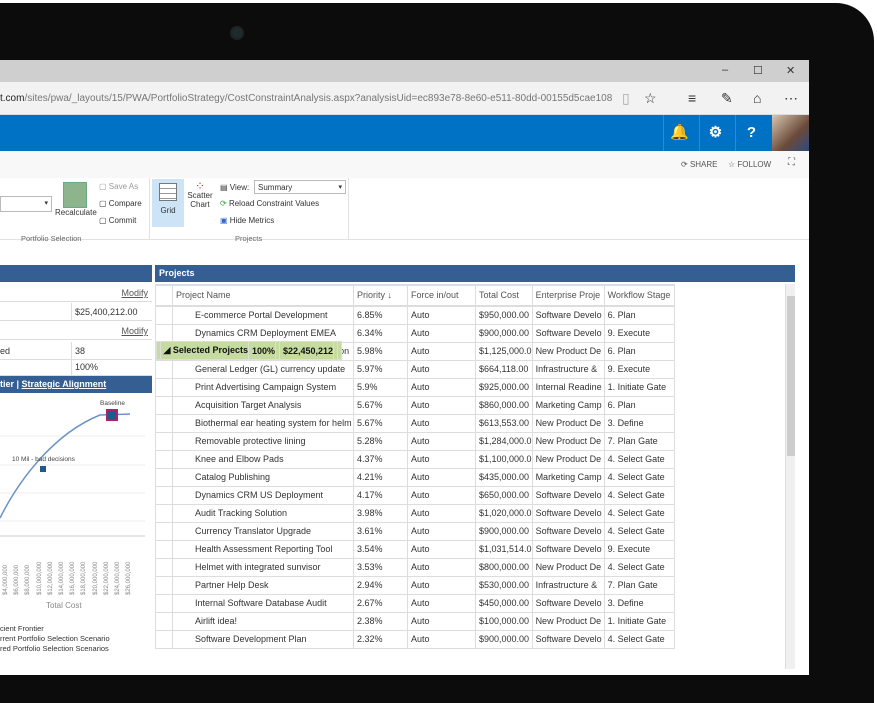 The image size is (877, 703). Describe the element at coordinates (790, 476) in the screenshot. I see `vertical-scrollbar` at that location.